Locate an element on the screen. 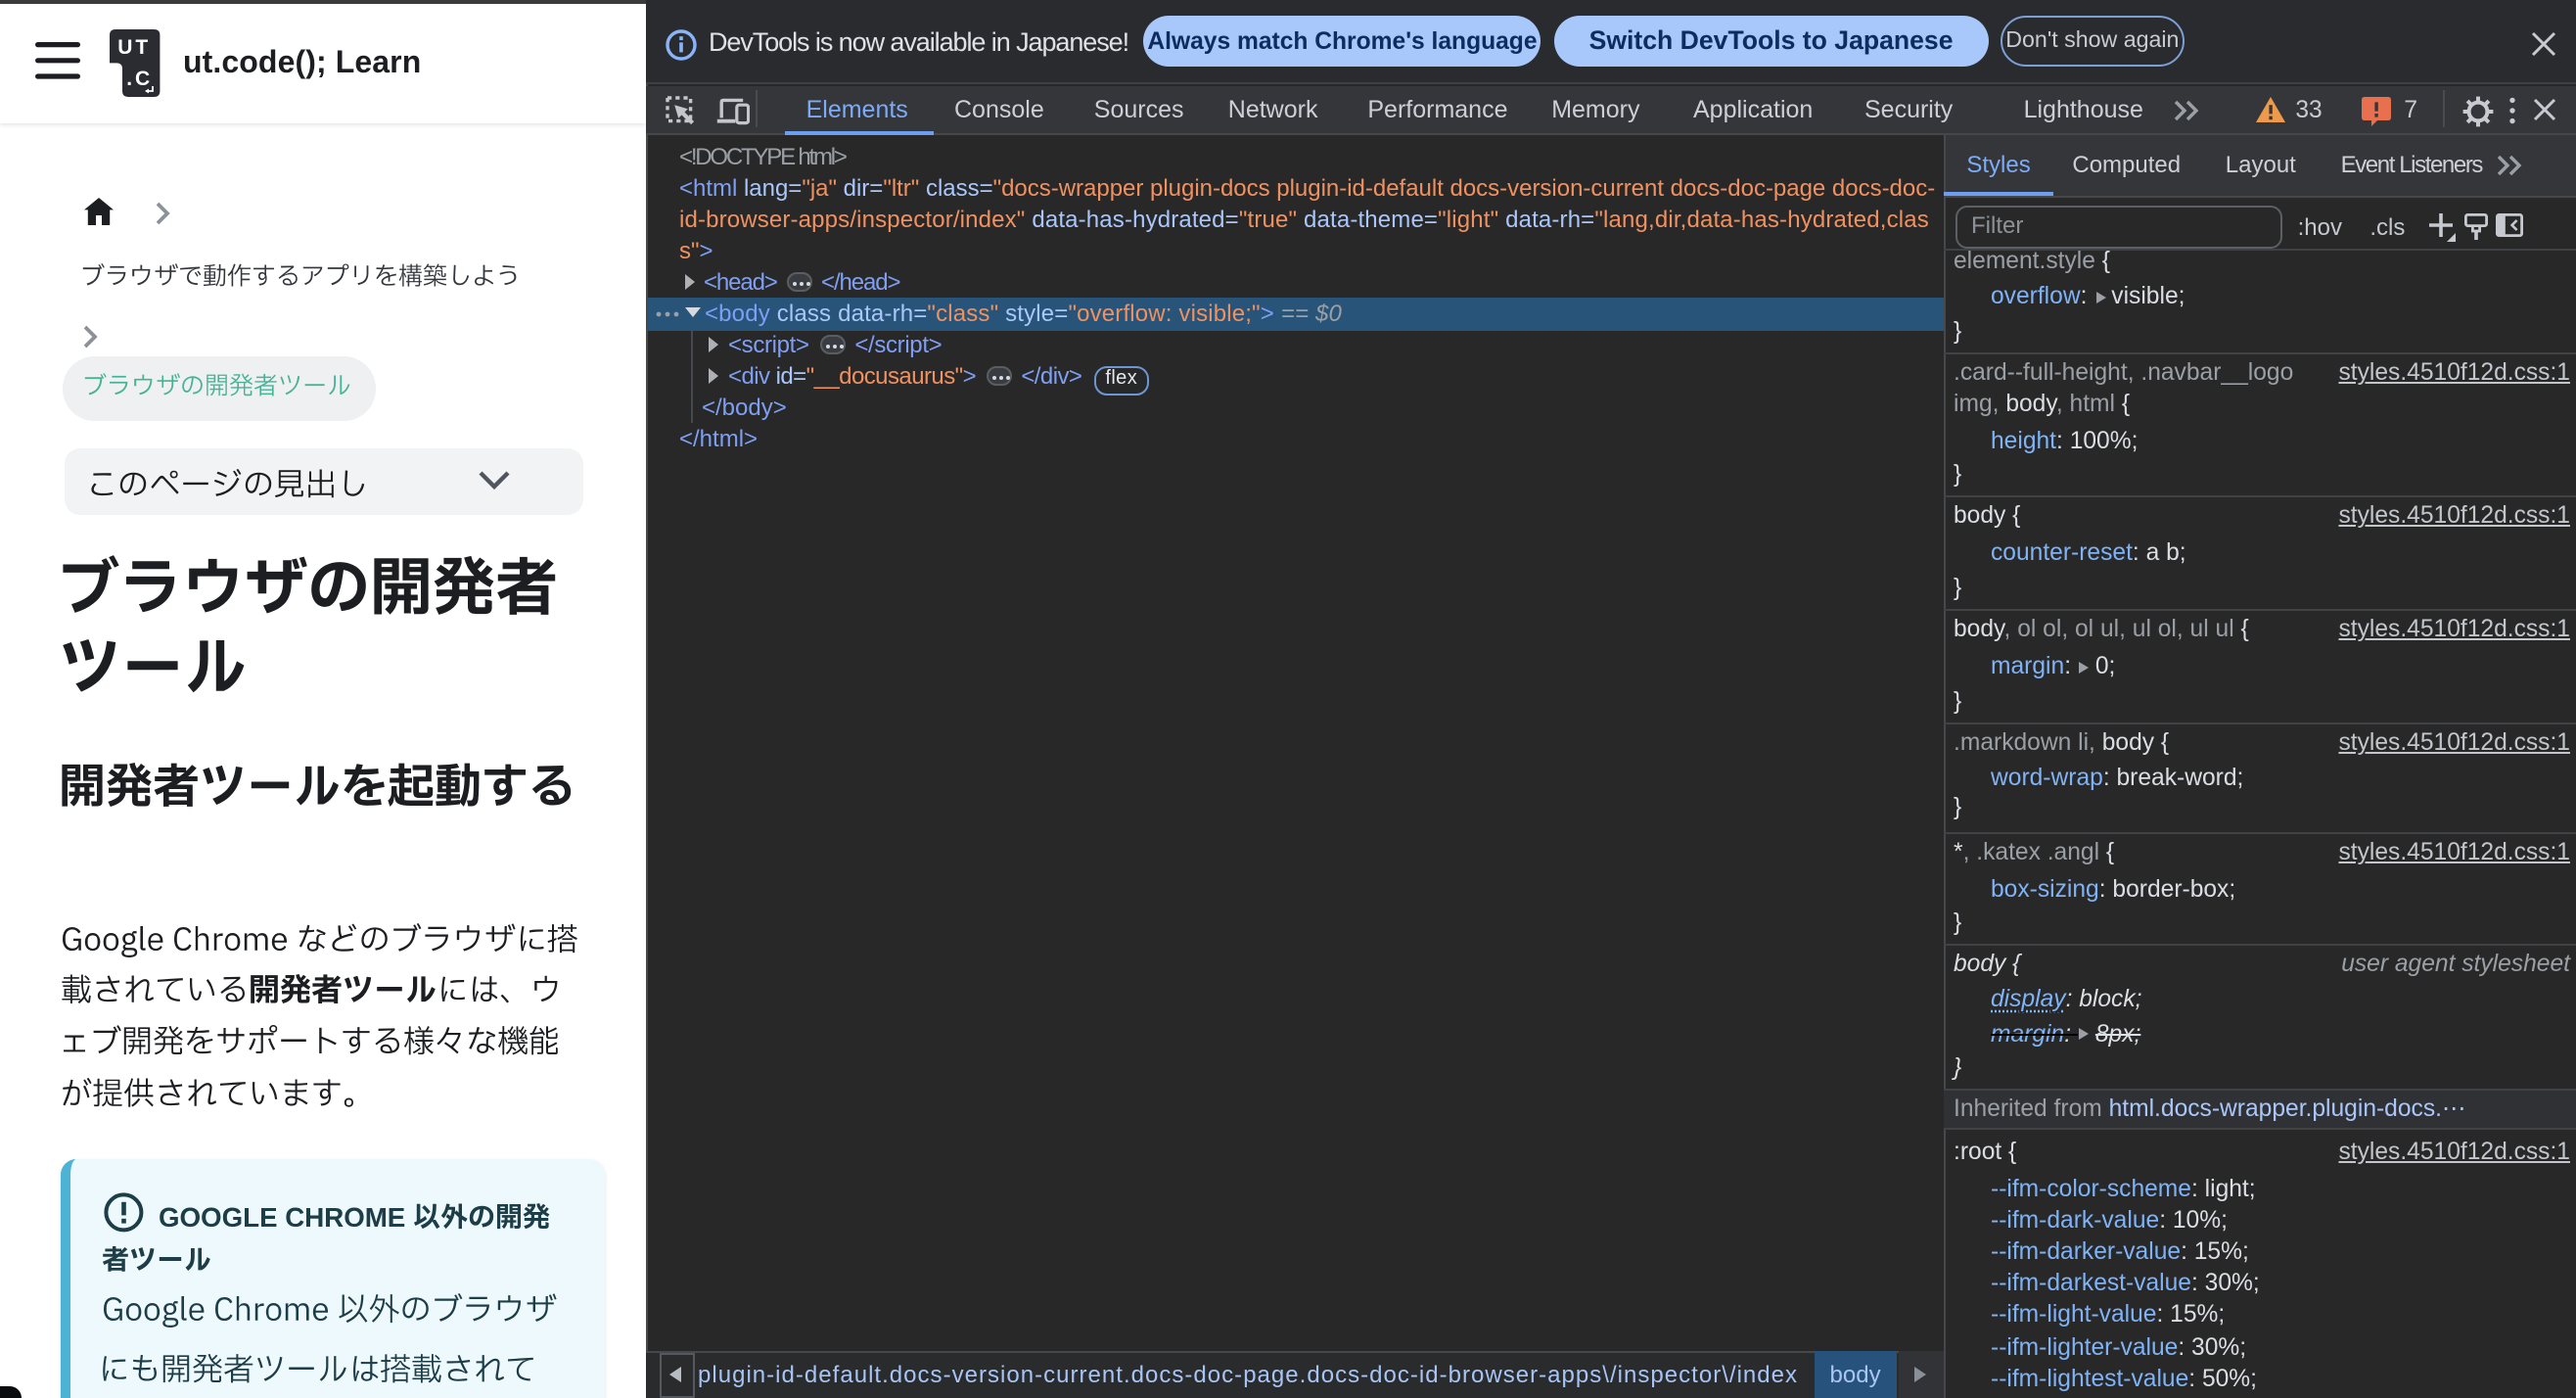  svg-text: UT is located at coordinates (135, 47).